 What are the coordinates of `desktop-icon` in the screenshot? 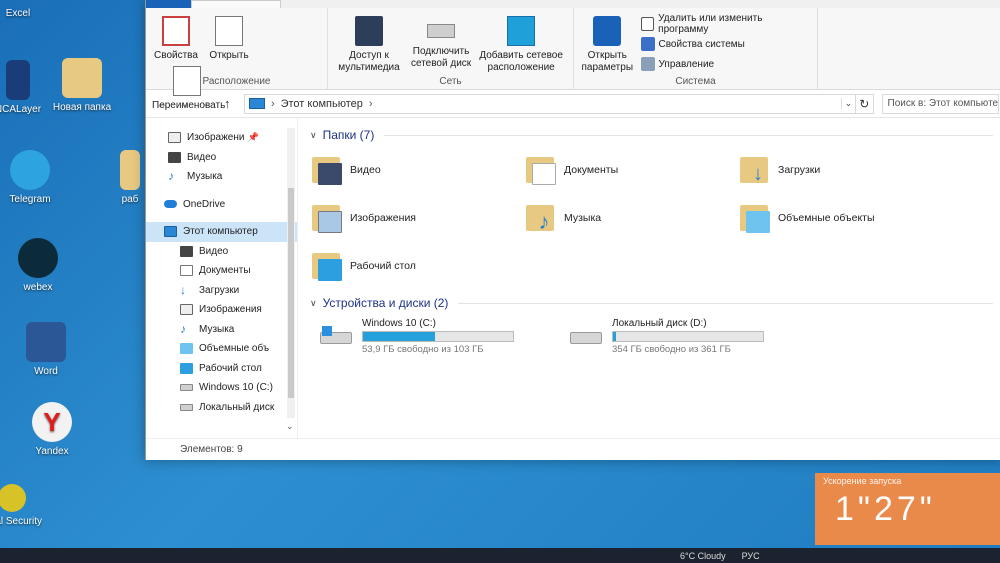 It's located at (186, 368).